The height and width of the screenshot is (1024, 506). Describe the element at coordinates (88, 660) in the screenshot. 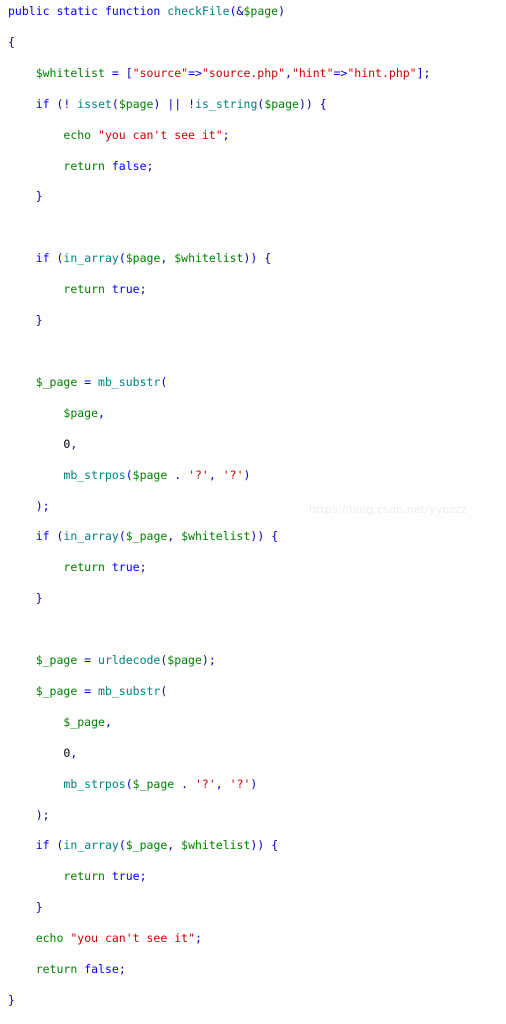

I see `code-token-op: =` at that location.